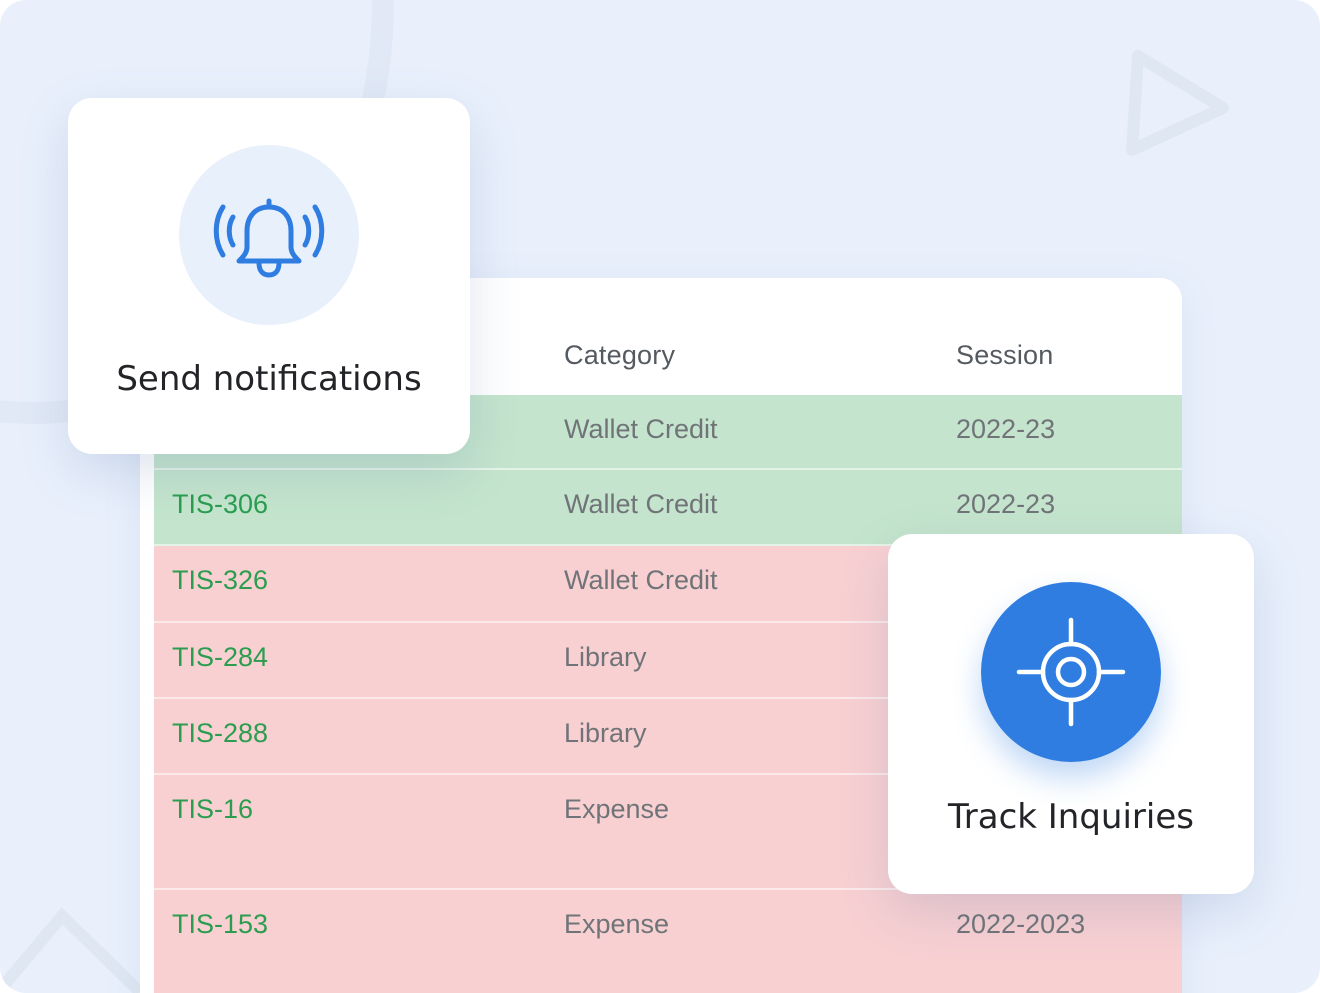  Describe the element at coordinates (220, 924) in the screenshot. I see `row-id: TIS-153` at that location.